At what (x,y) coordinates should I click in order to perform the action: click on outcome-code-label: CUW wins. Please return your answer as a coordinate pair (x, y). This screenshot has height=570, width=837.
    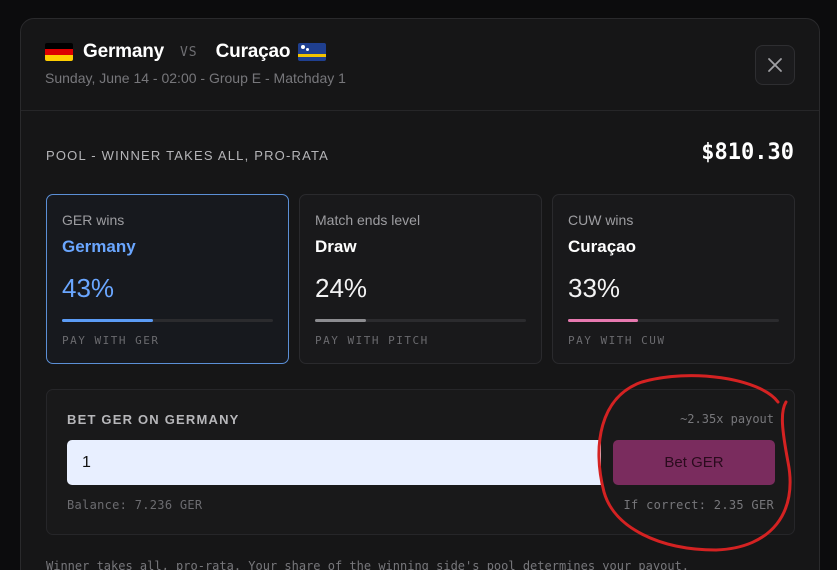
    Looking at the image, I should click on (601, 220).